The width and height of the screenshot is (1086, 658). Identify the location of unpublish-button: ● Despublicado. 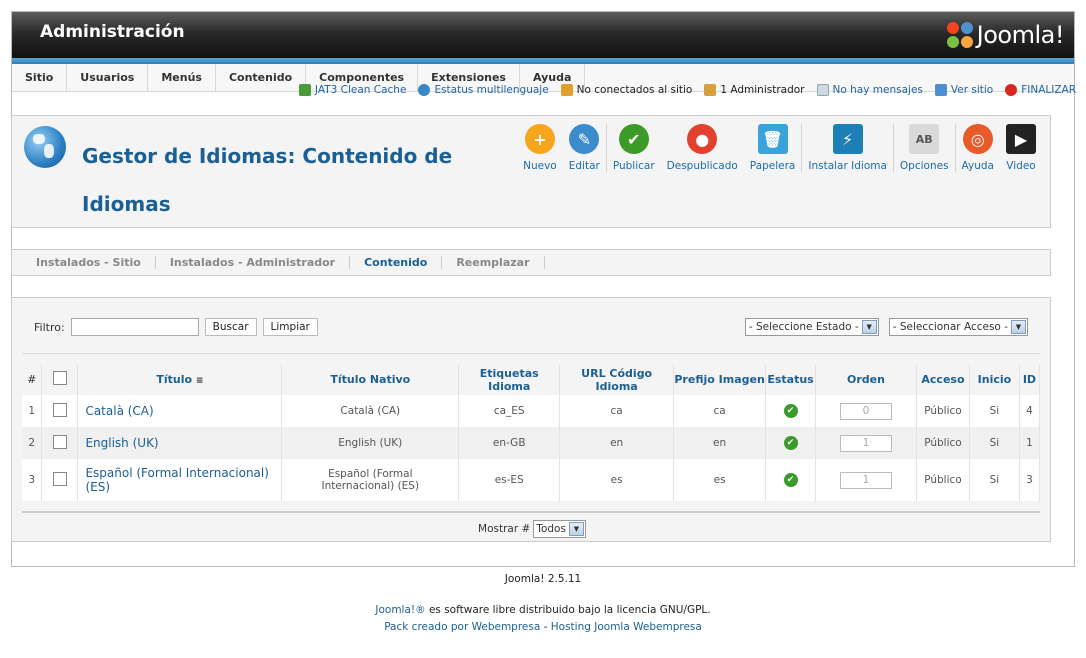
(702, 148).